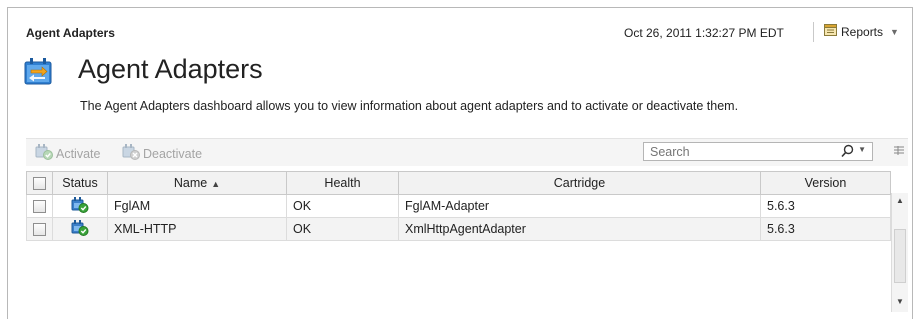 This screenshot has width=915, height=319. I want to click on deactivate-icon, so click(131, 153).